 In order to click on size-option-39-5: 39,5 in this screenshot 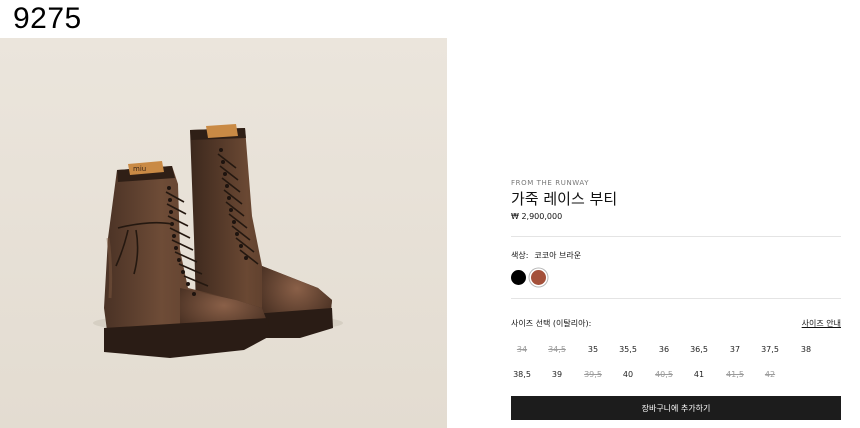, I will do `click(593, 374)`.